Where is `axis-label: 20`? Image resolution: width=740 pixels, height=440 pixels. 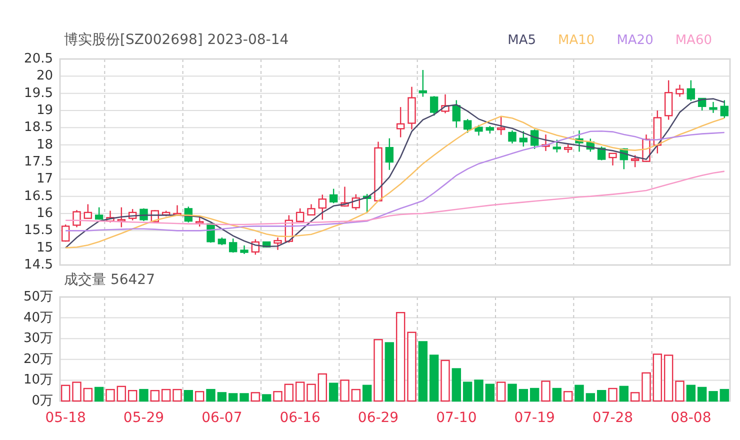
axis-label: 20 is located at coordinates (44, 76).